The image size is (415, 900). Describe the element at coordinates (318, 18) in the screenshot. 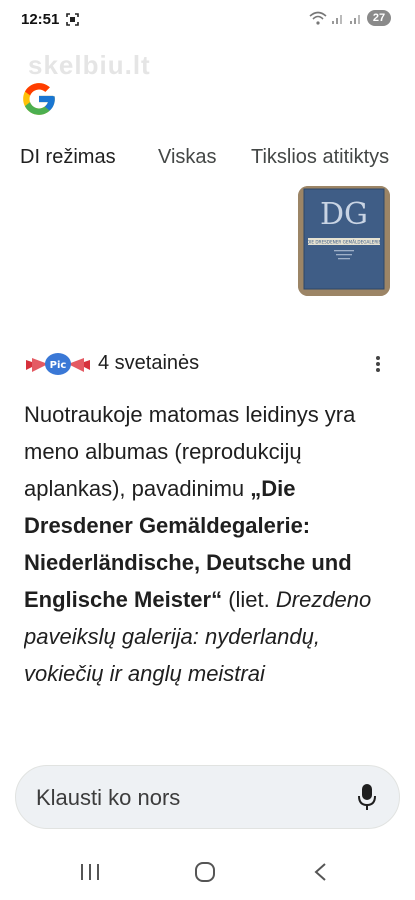

I see `wifi-icon` at that location.